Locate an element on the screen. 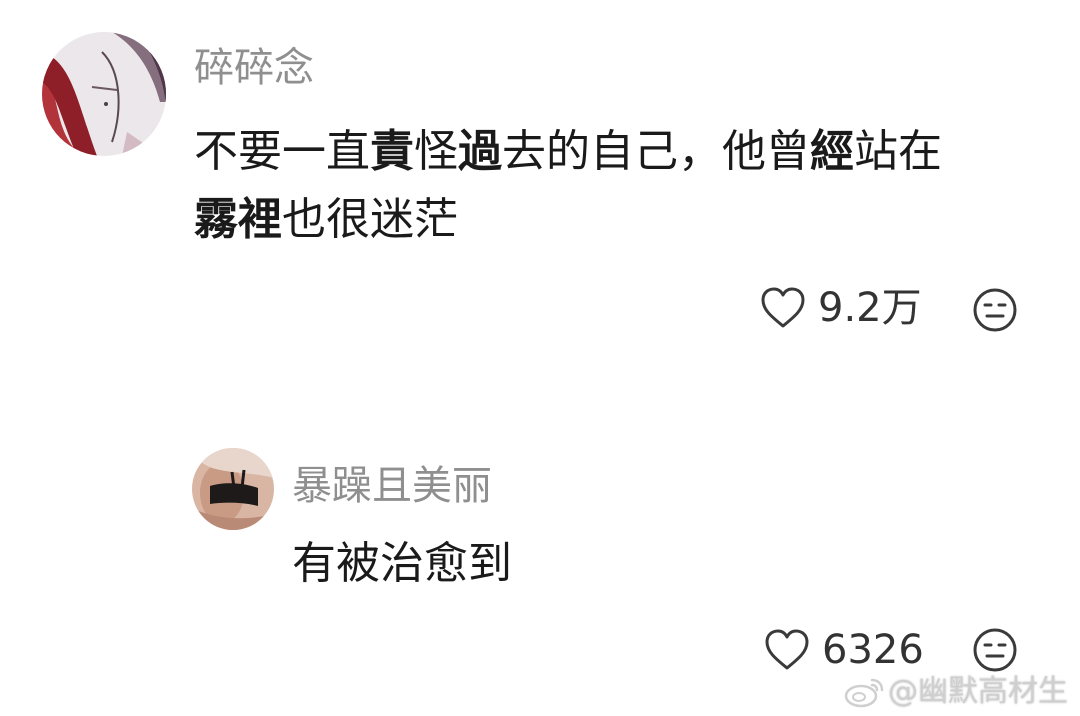 This screenshot has height=716, width=1080. watermark: @幽默高材生 is located at coordinates (956, 692).